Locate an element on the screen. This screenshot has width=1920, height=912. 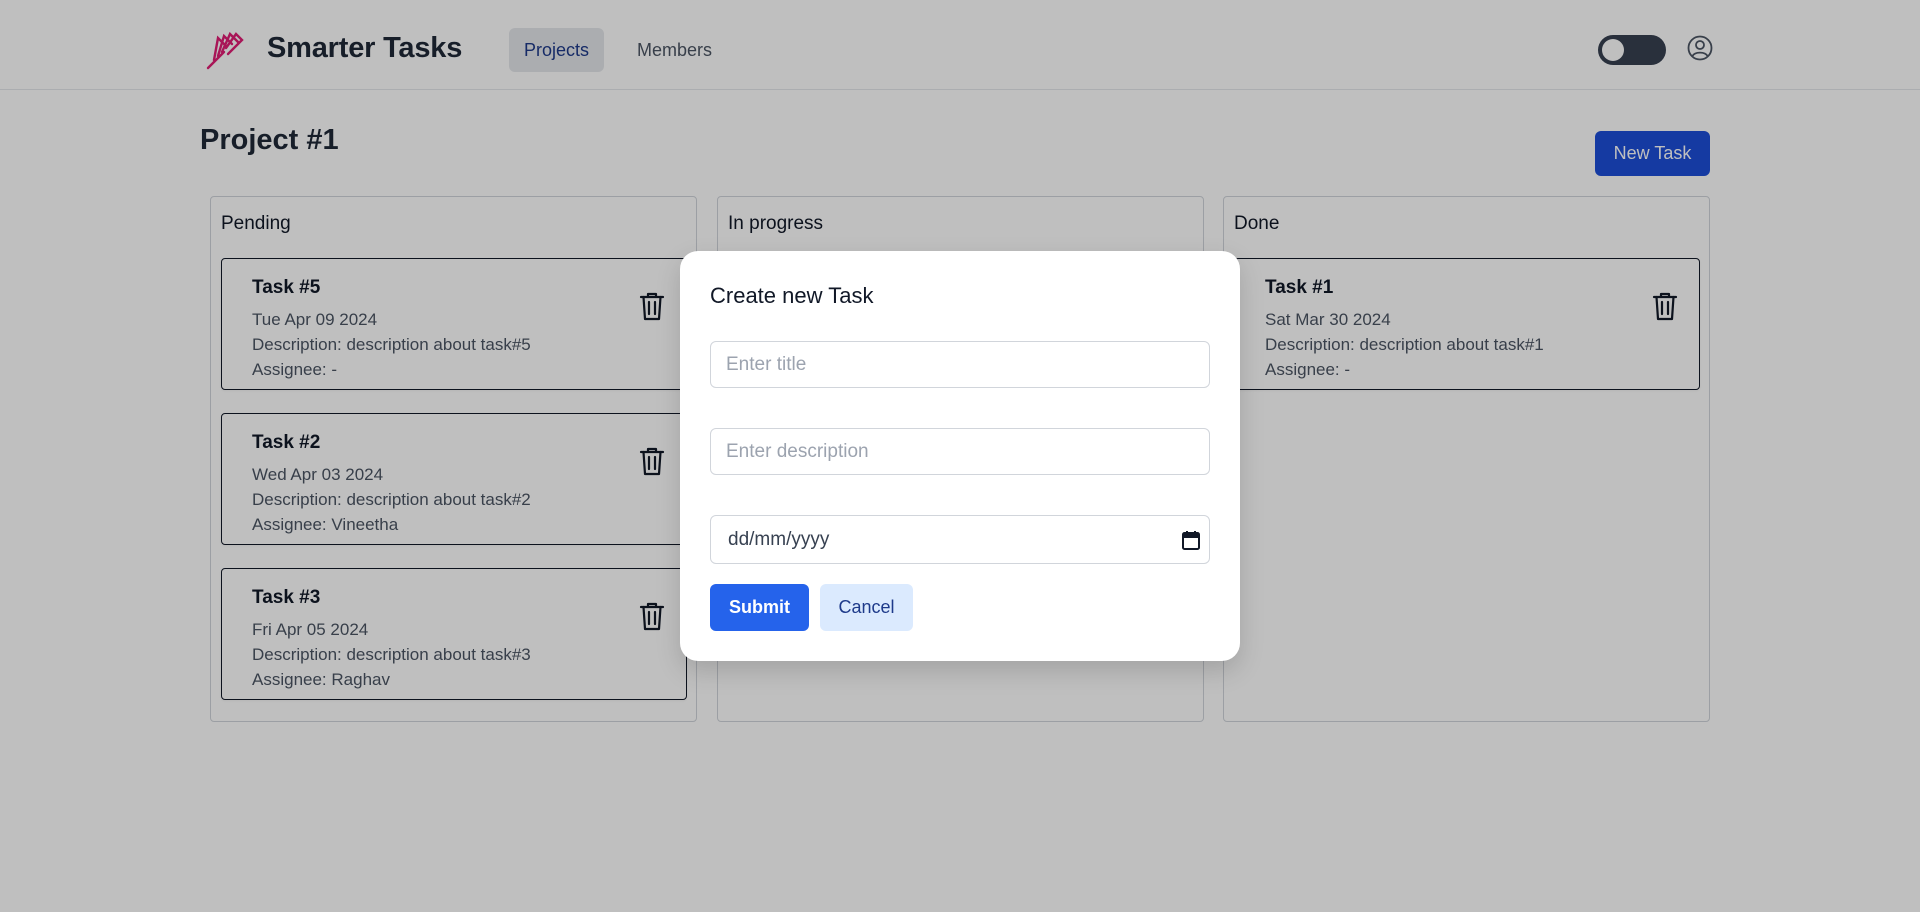
submit-button: Submit is located at coordinates (759, 607).